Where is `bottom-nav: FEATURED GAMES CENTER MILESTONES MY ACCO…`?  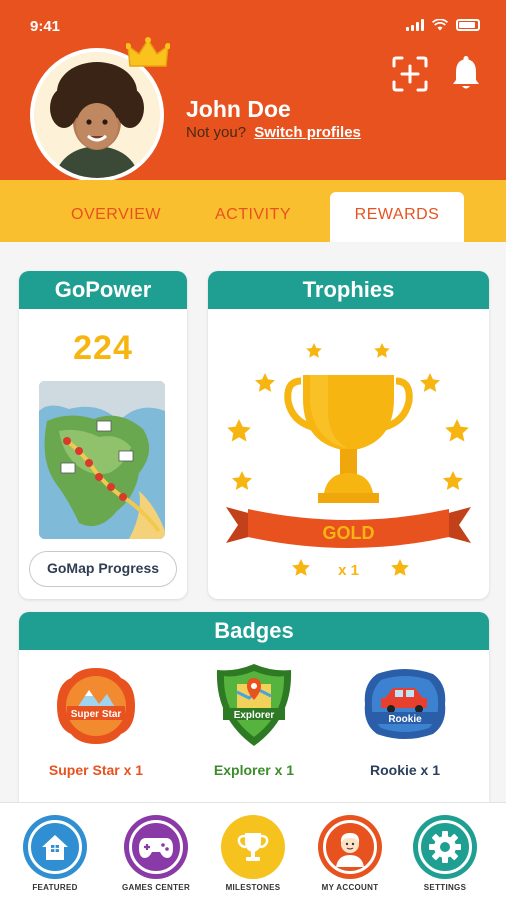
bottom-nav: FEATURED GAMES CENTER MILESTONES MY ACCO… is located at coordinates (253, 851).